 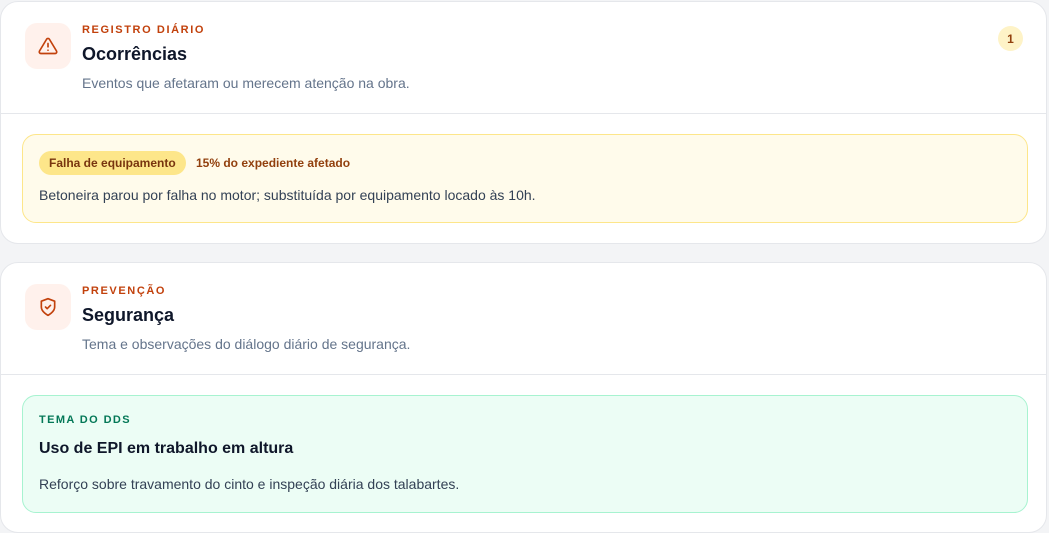 I want to click on safety-kicker: PREVENÇÃO, so click(x=124, y=291).